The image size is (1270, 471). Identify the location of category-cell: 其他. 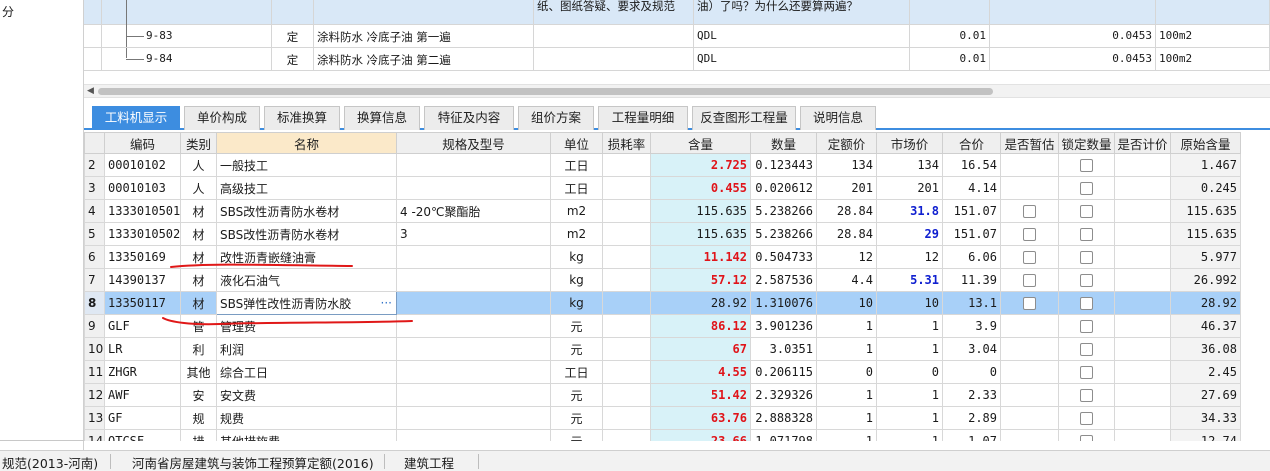
(198, 372).